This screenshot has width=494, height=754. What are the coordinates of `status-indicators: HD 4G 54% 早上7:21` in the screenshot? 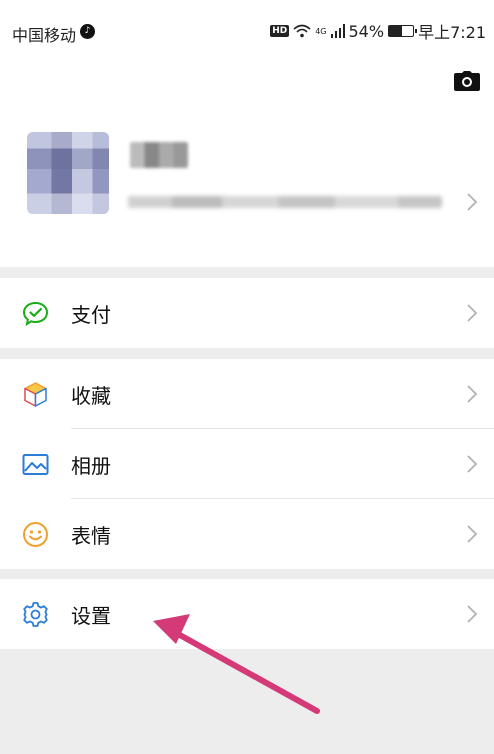 It's located at (378, 31).